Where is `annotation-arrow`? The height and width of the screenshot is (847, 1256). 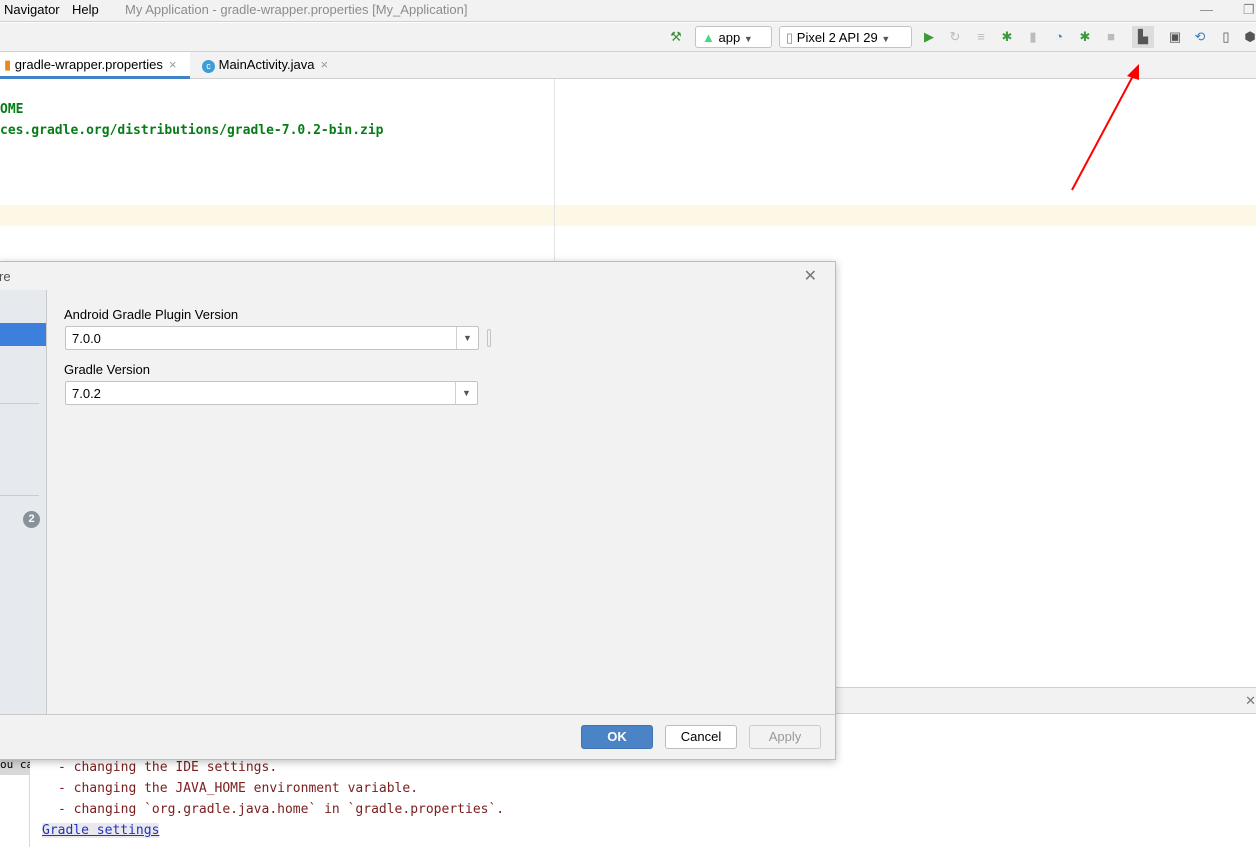 annotation-arrow is located at coordinates (1105, 127).